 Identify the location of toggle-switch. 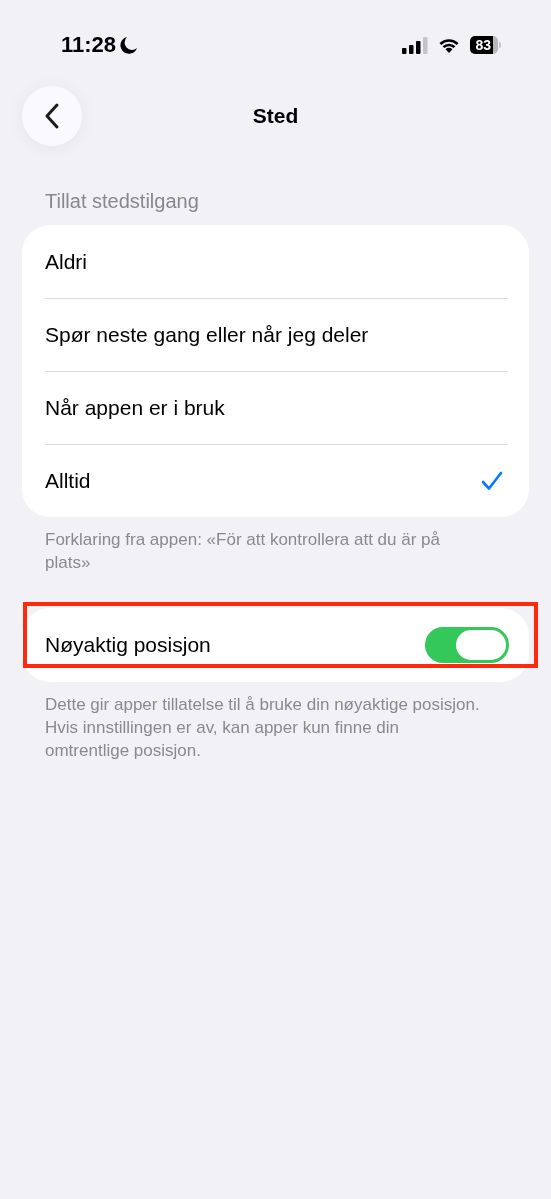
(467, 645).